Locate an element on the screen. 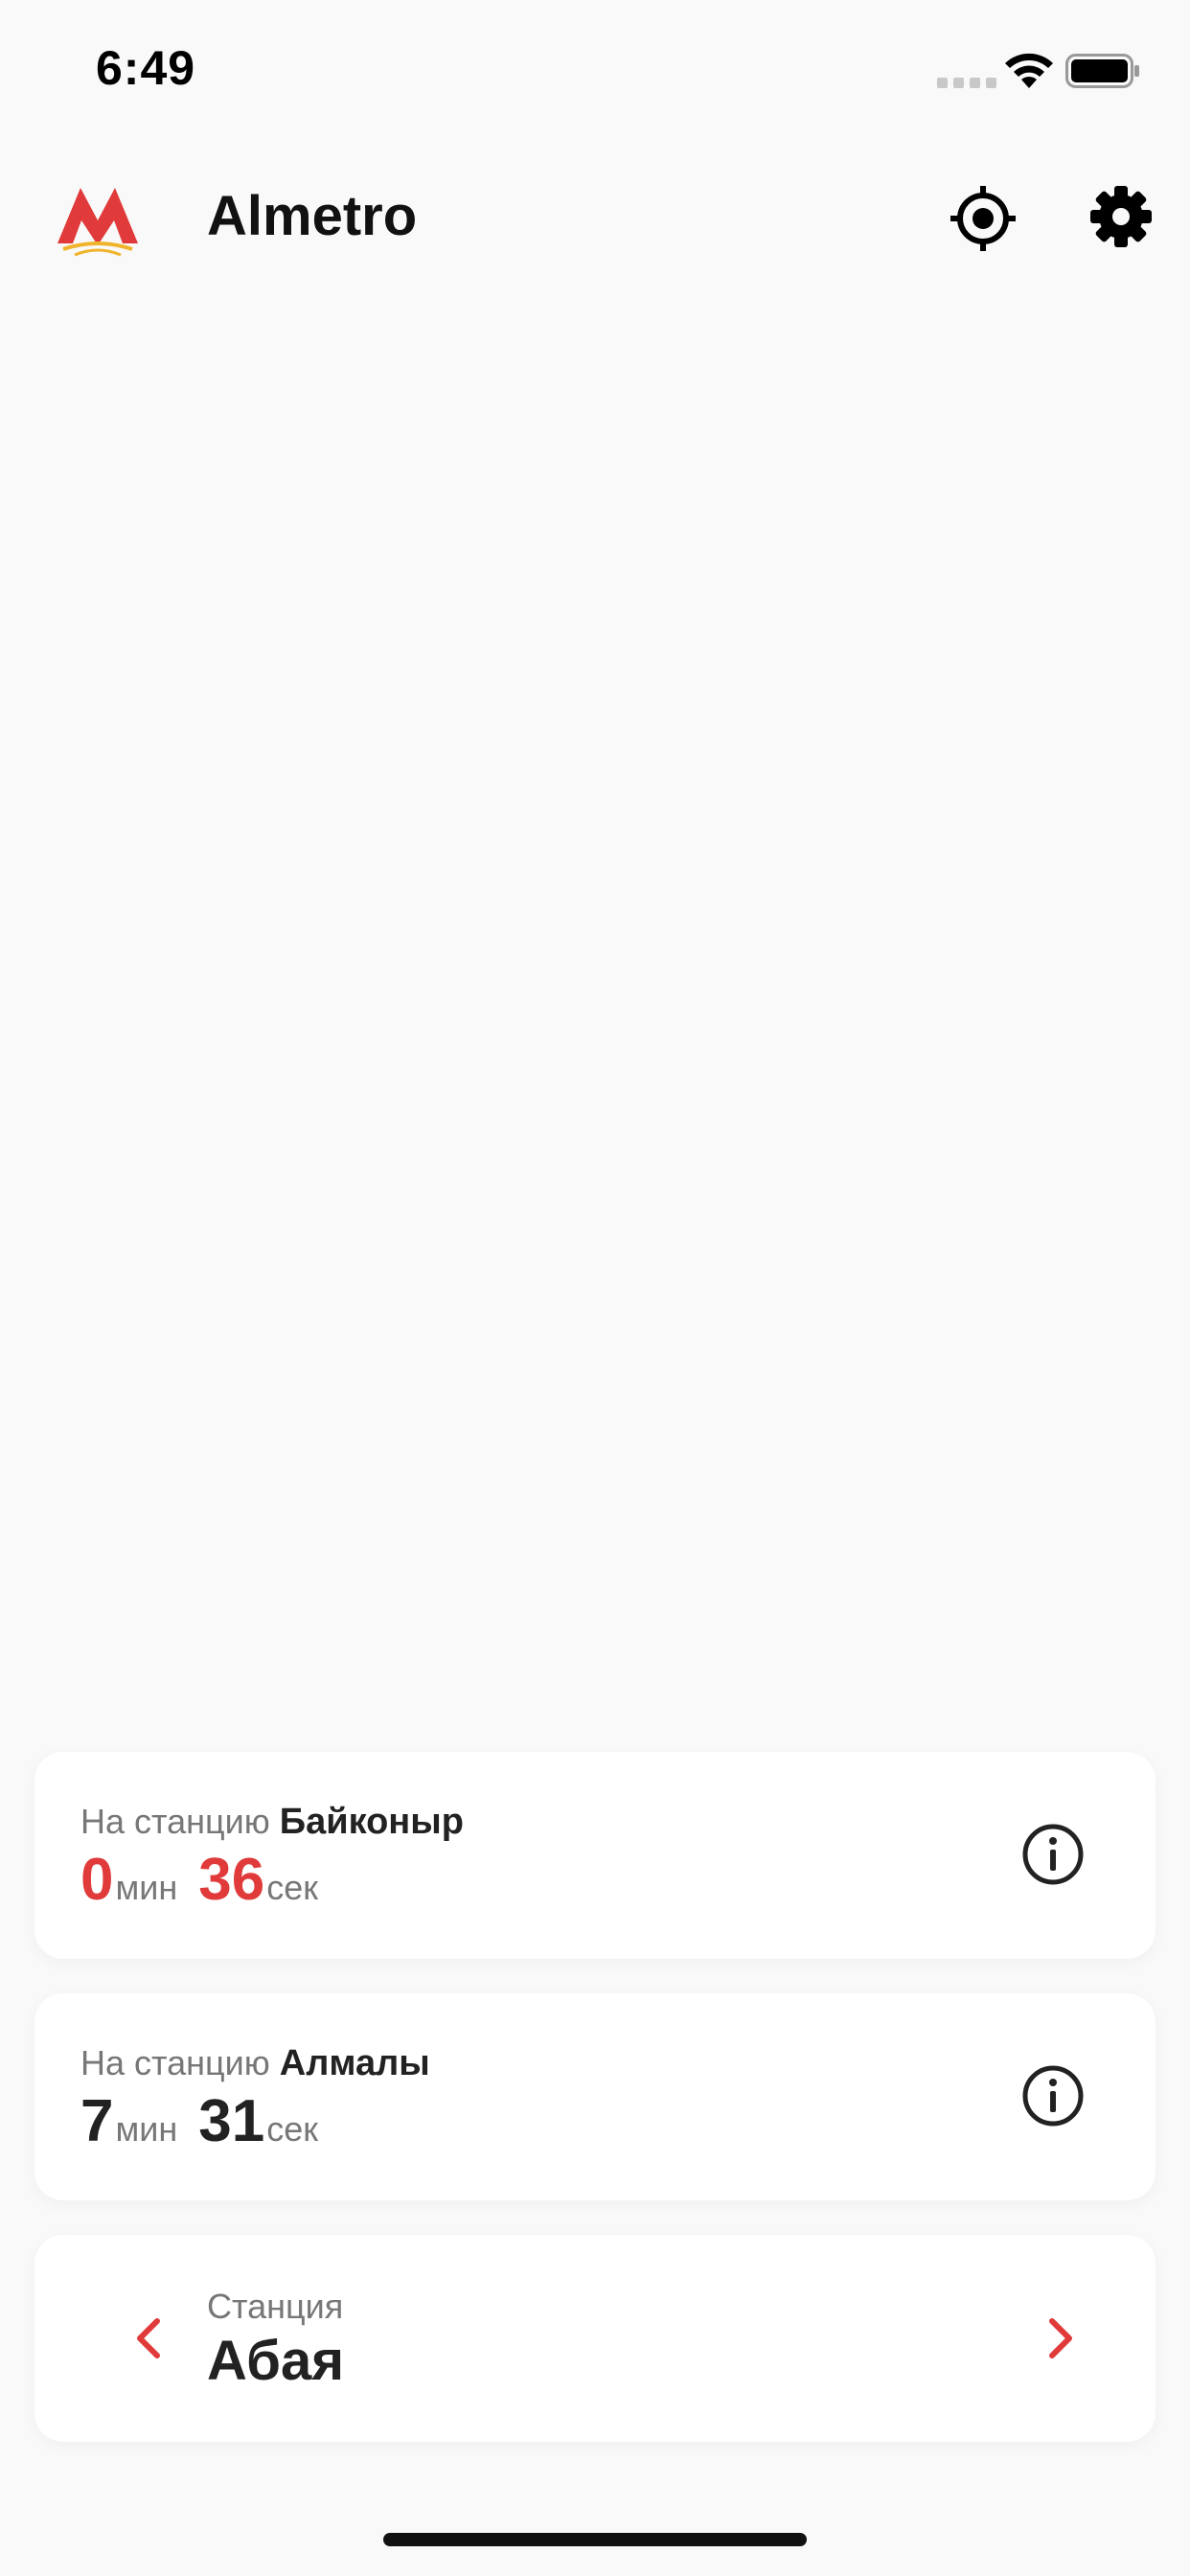 The height and width of the screenshot is (2576, 1190). to-station-line: На станцию Алмалы is located at coordinates (255, 2064).